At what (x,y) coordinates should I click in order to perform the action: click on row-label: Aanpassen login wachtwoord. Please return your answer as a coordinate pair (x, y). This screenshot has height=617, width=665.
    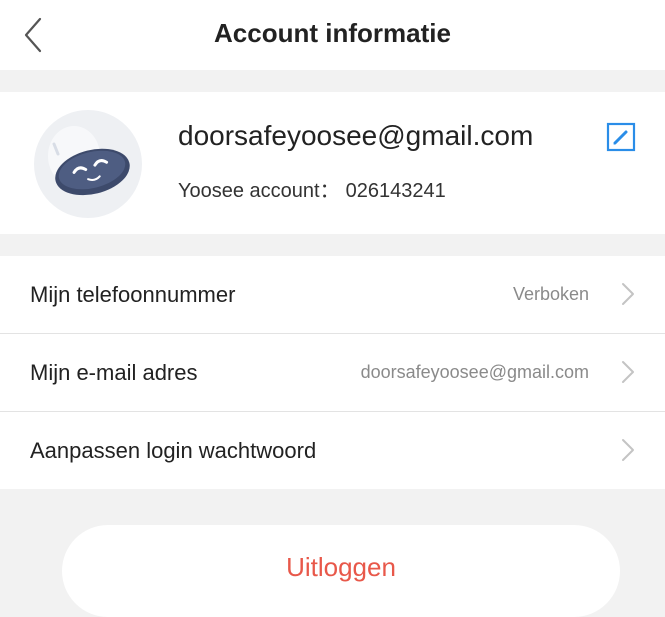
    Looking at the image, I should click on (173, 450).